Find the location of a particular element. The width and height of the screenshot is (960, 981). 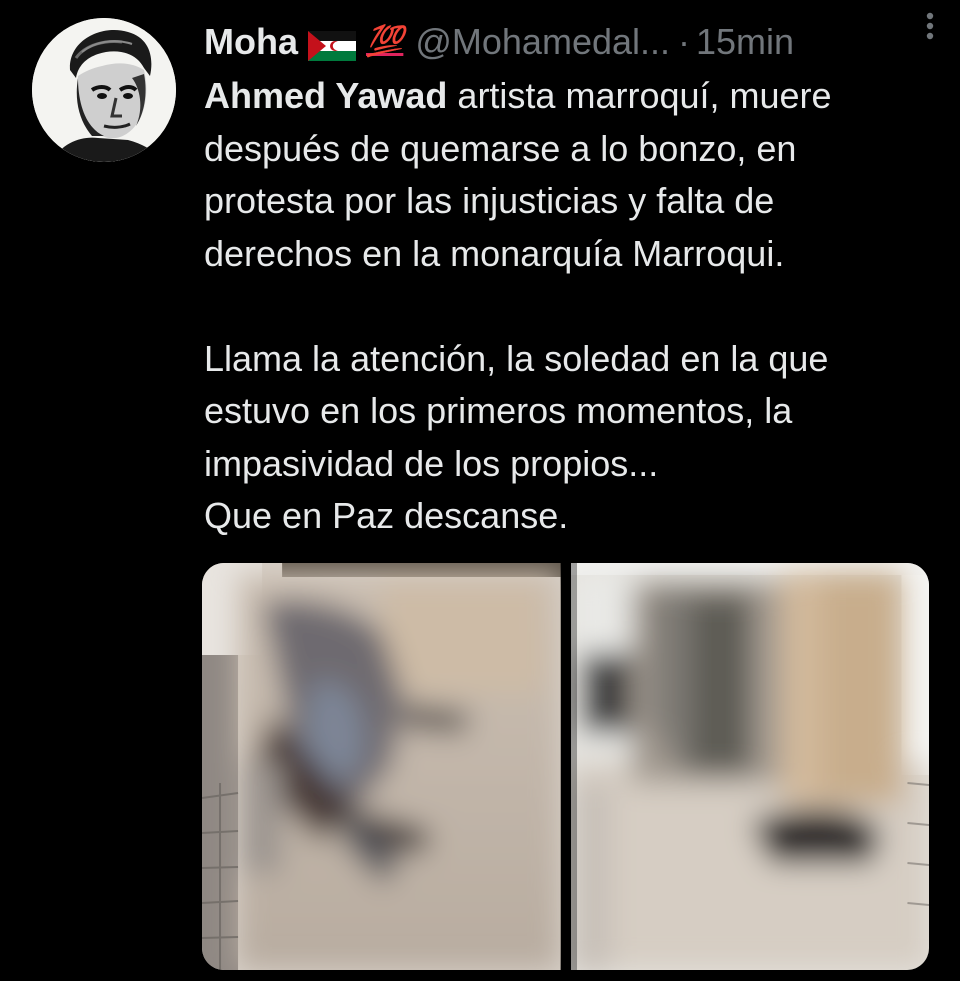

display-name: Moha is located at coordinates (251, 42).